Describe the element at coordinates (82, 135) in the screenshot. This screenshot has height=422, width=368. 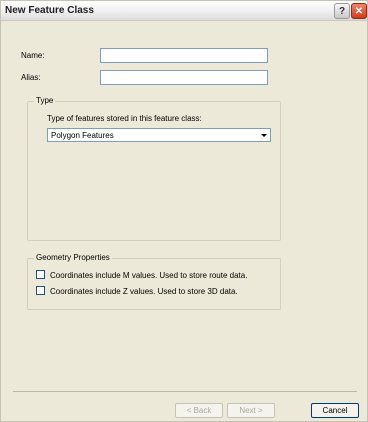
I see `feature-type-selected: Polygon Features` at that location.